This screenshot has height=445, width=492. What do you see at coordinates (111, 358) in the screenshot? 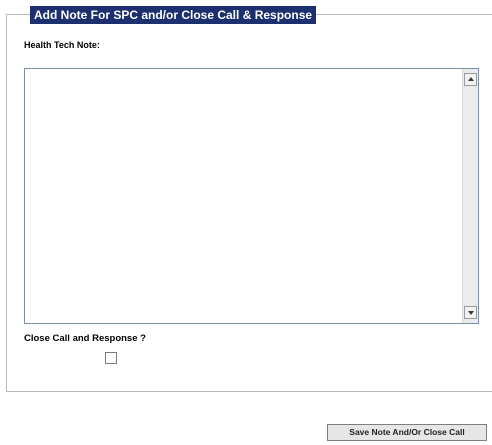
I see `close-call-checkbox` at bounding box center [111, 358].